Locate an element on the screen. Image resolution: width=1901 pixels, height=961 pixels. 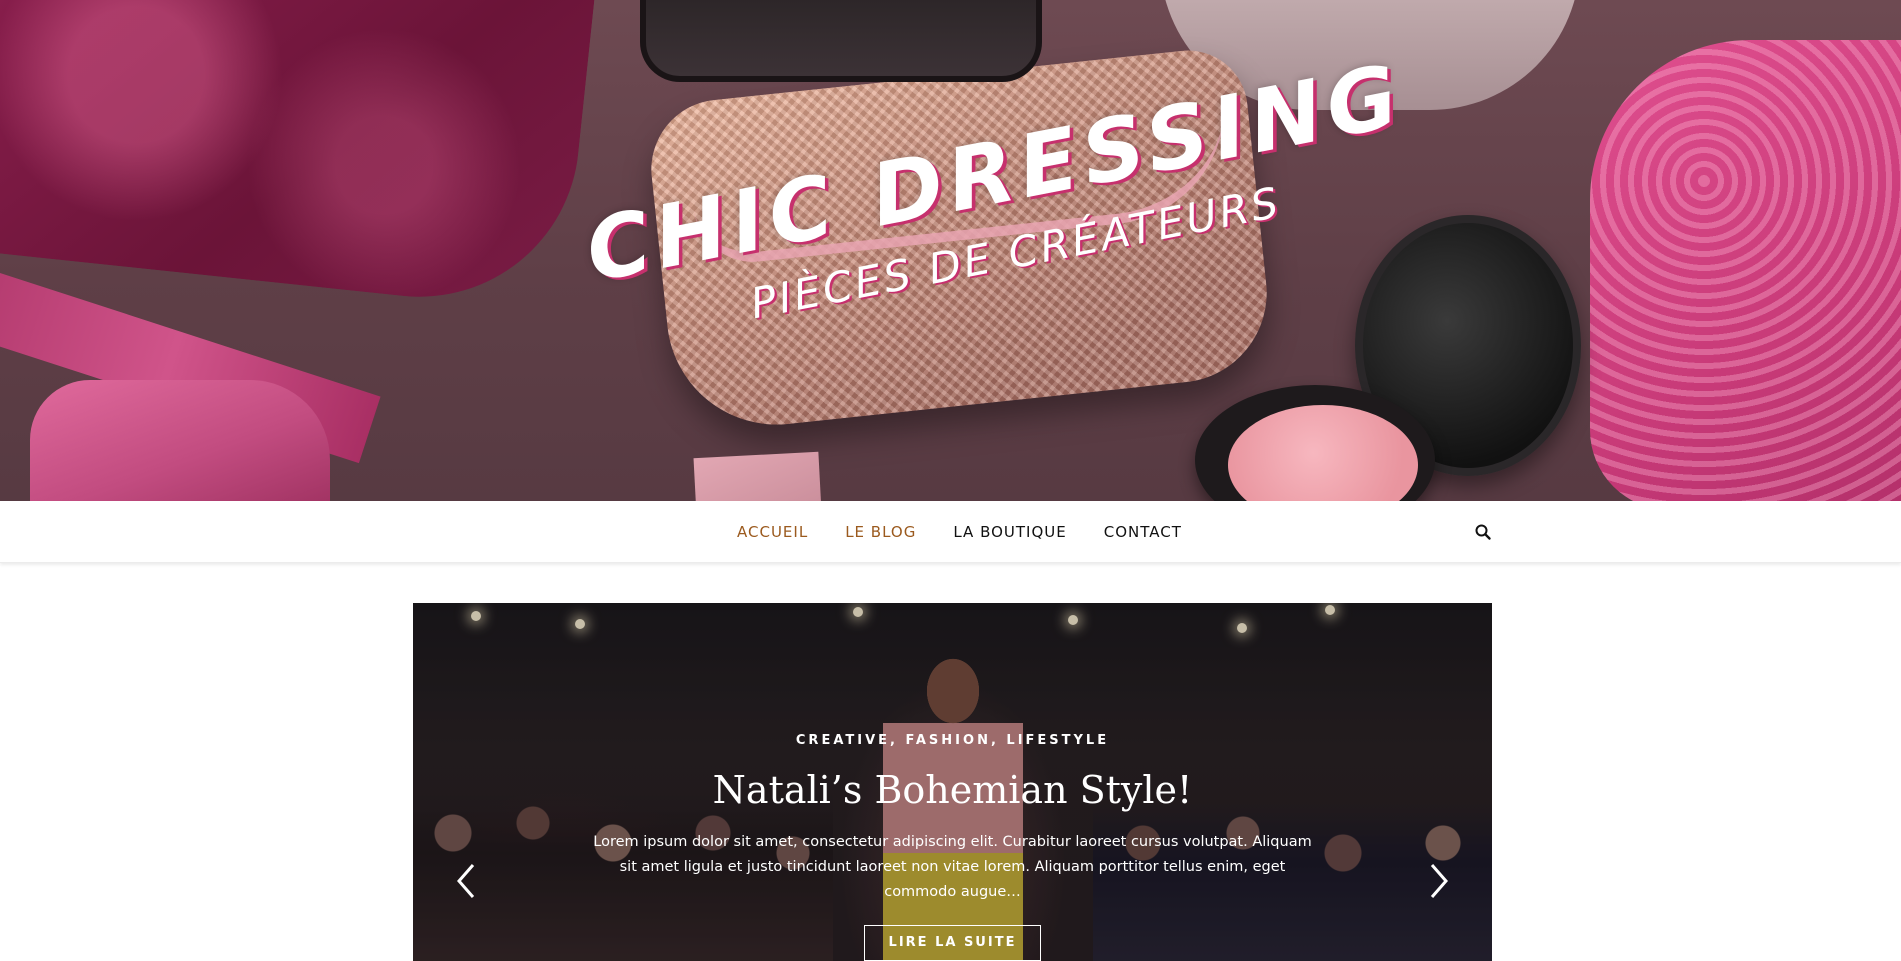
read-more-button: LIRE LA SUITE is located at coordinates (952, 943).